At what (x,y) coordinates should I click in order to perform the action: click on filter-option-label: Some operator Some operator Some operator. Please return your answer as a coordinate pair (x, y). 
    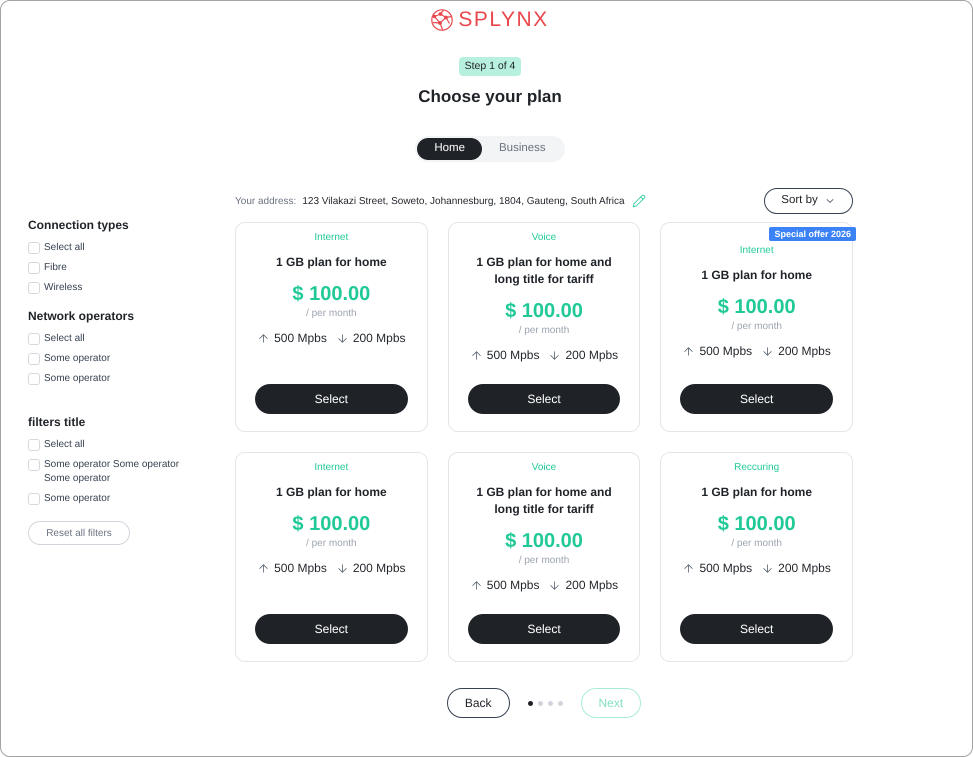
    Looking at the image, I should click on (112, 472).